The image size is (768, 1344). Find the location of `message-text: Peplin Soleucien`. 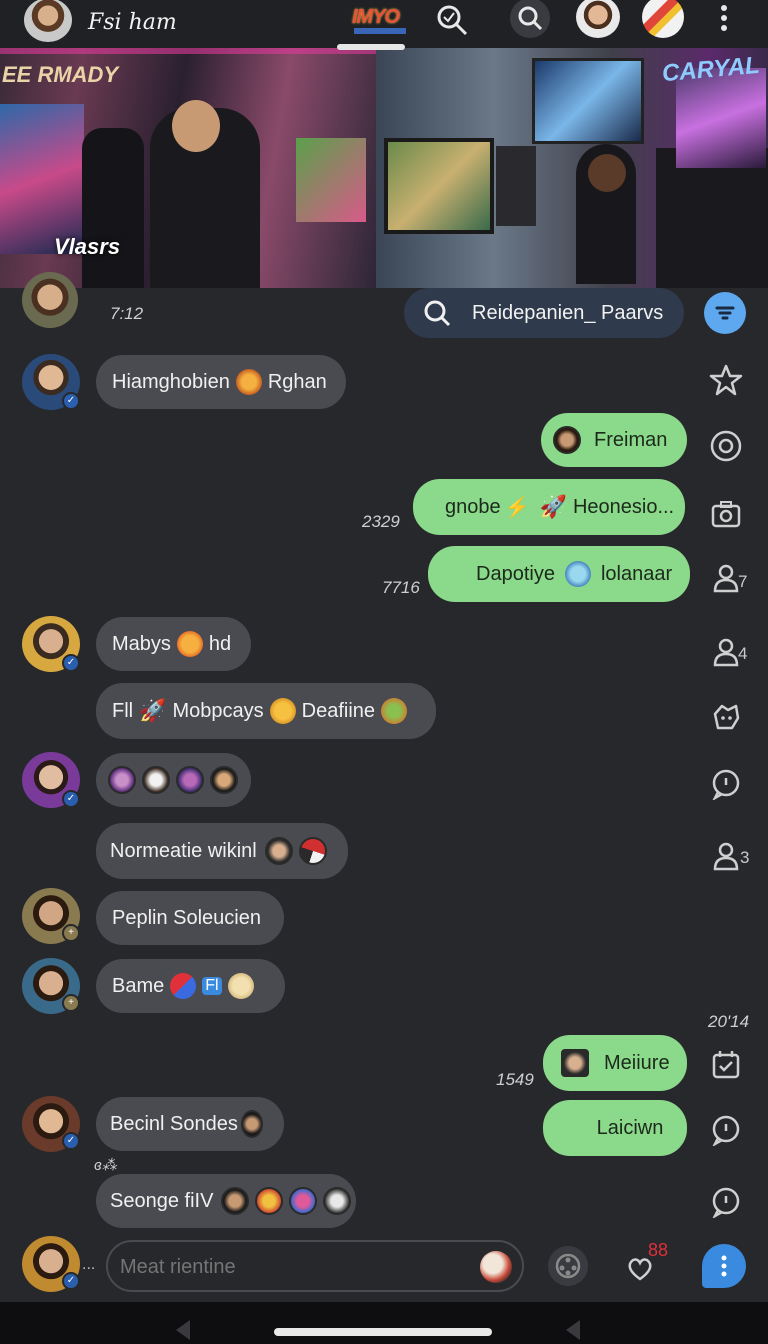

message-text: Peplin Soleucien is located at coordinates (186, 917).